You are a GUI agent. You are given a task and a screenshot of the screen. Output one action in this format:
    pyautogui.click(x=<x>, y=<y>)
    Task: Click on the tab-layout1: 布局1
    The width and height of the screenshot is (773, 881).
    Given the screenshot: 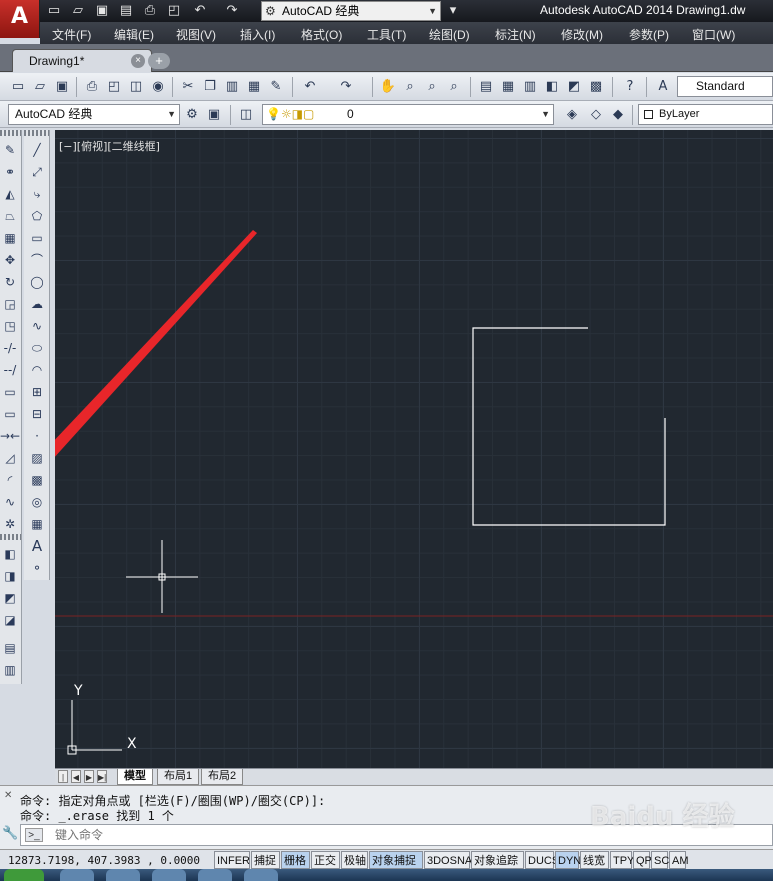 What is the action you would take?
    pyautogui.click(x=178, y=777)
    